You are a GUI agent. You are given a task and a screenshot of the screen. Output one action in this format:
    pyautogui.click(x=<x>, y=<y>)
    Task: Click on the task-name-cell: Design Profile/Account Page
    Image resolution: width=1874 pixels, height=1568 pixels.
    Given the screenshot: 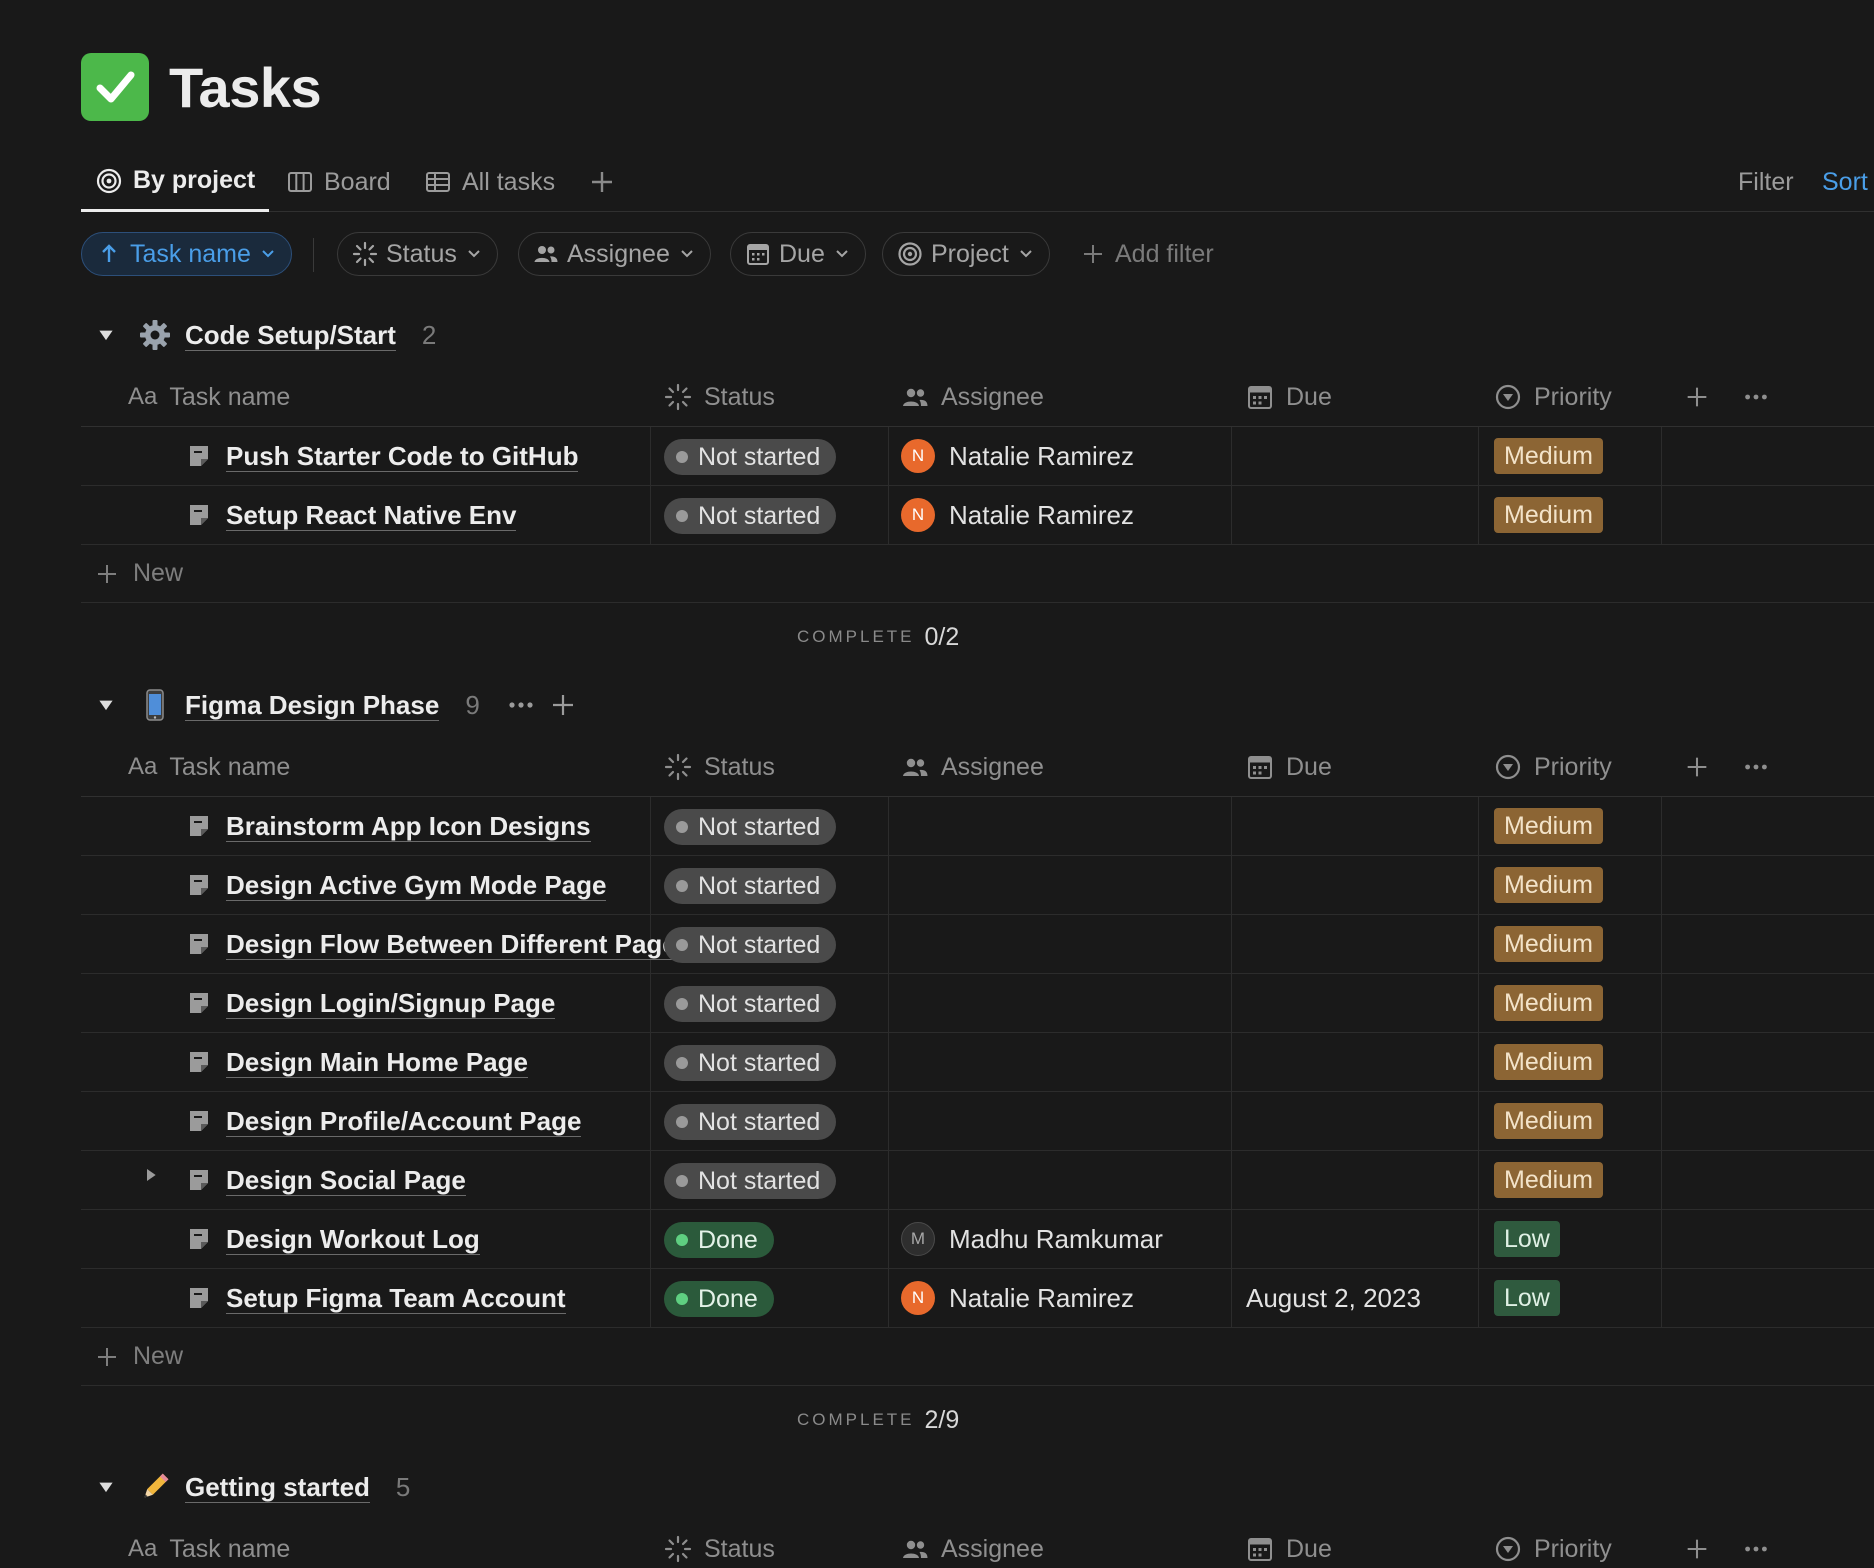 What is the action you would take?
    pyautogui.click(x=384, y=1121)
    